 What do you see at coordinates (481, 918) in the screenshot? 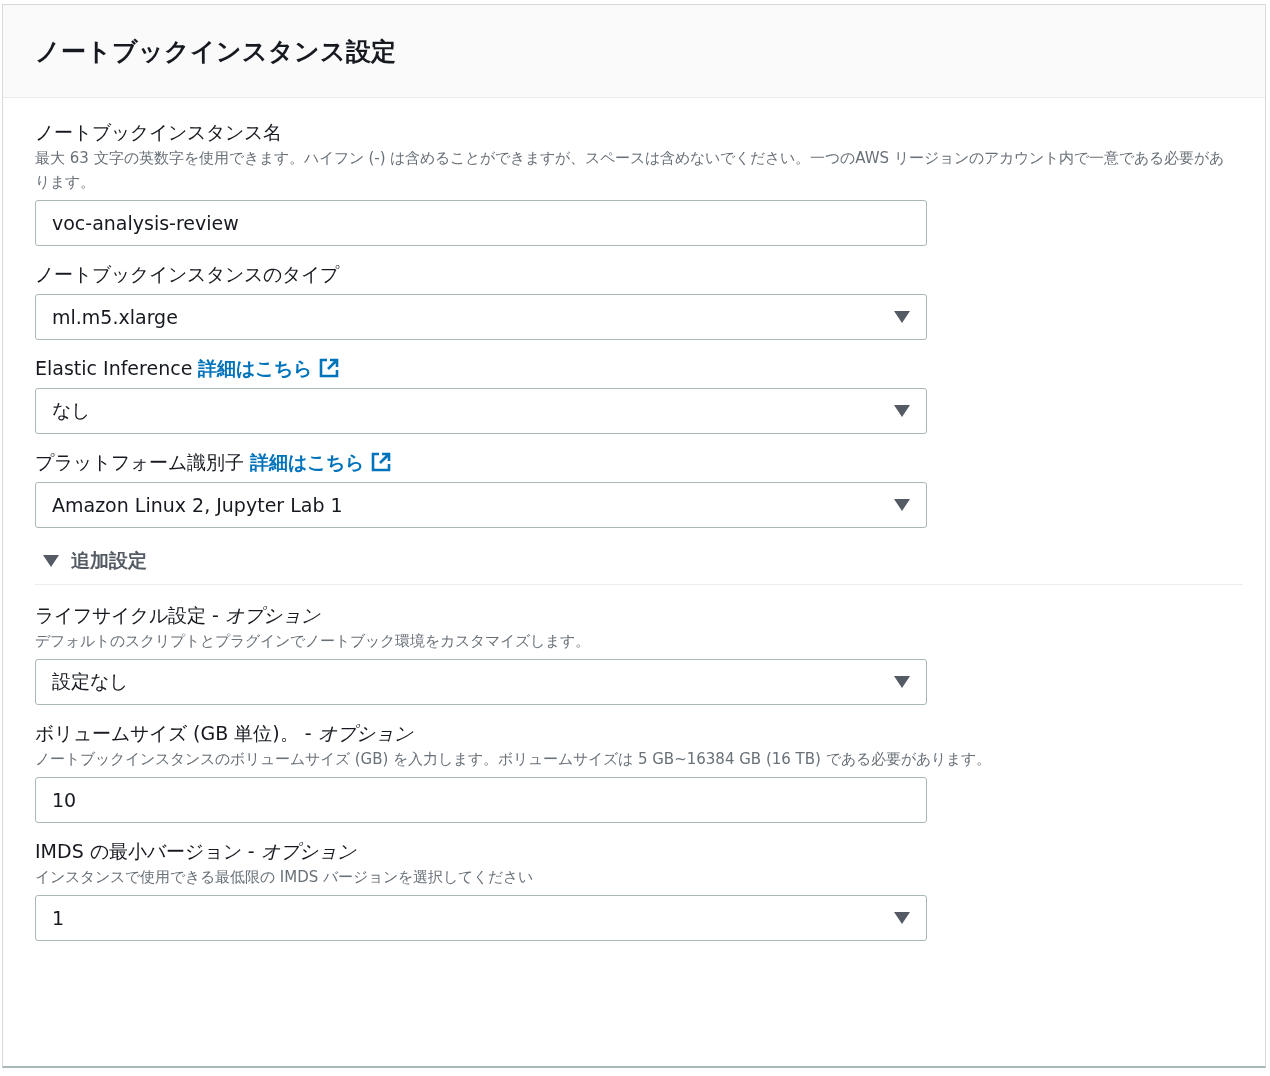
I see `select-dropdown: 1` at bounding box center [481, 918].